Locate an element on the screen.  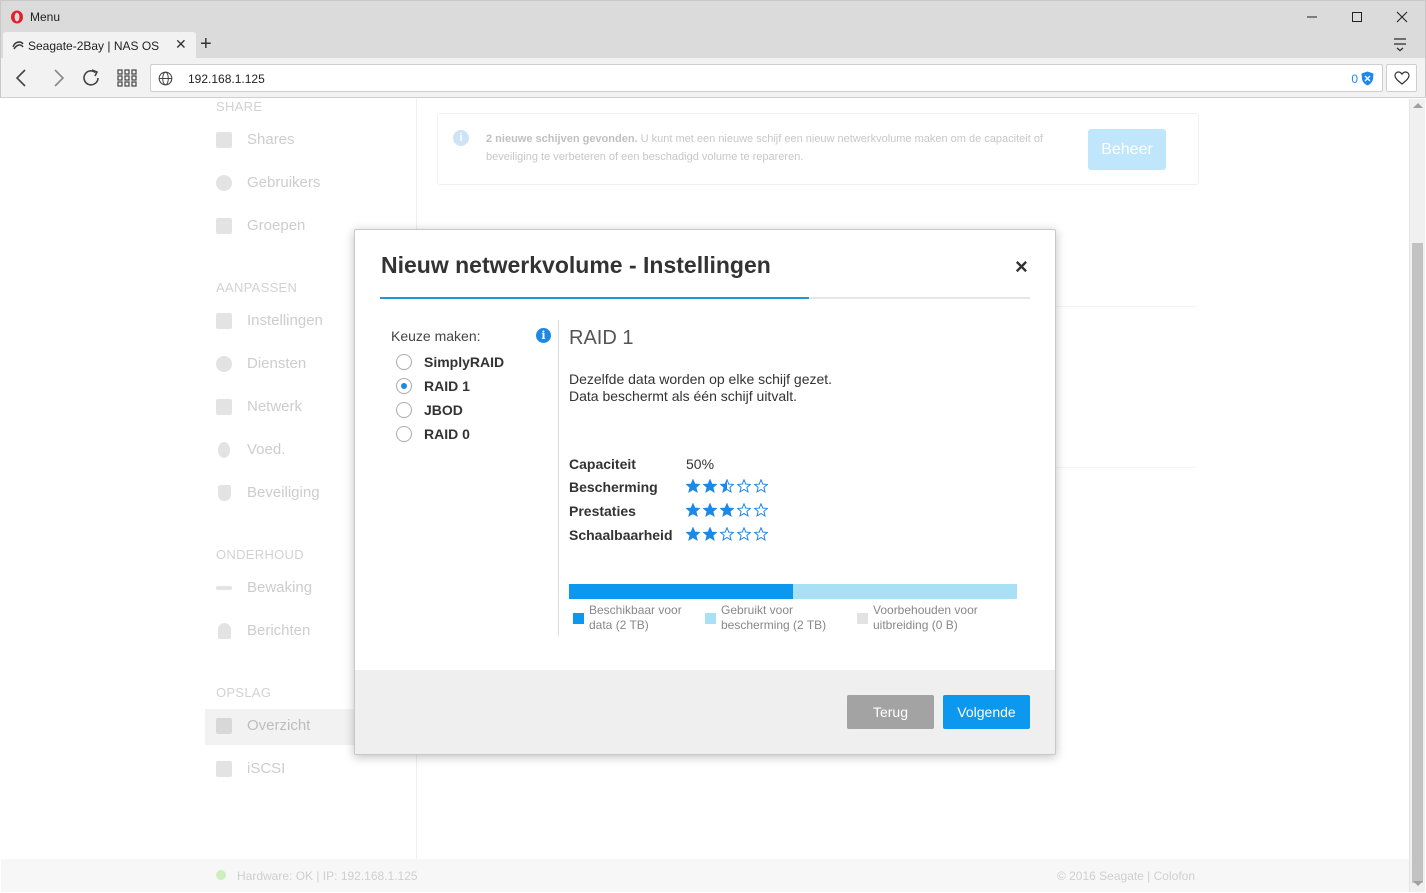
choose-label: Keuze maken: is located at coordinates (436, 336).